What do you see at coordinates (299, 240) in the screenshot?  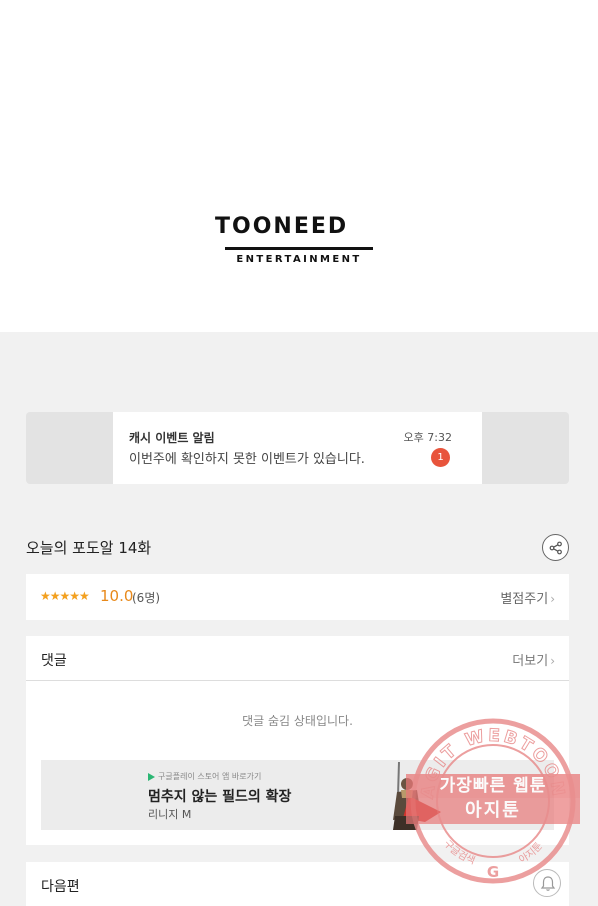 I see `tooneed-logo: TOONEED ENTERTAINMENT` at bounding box center [299, 240].